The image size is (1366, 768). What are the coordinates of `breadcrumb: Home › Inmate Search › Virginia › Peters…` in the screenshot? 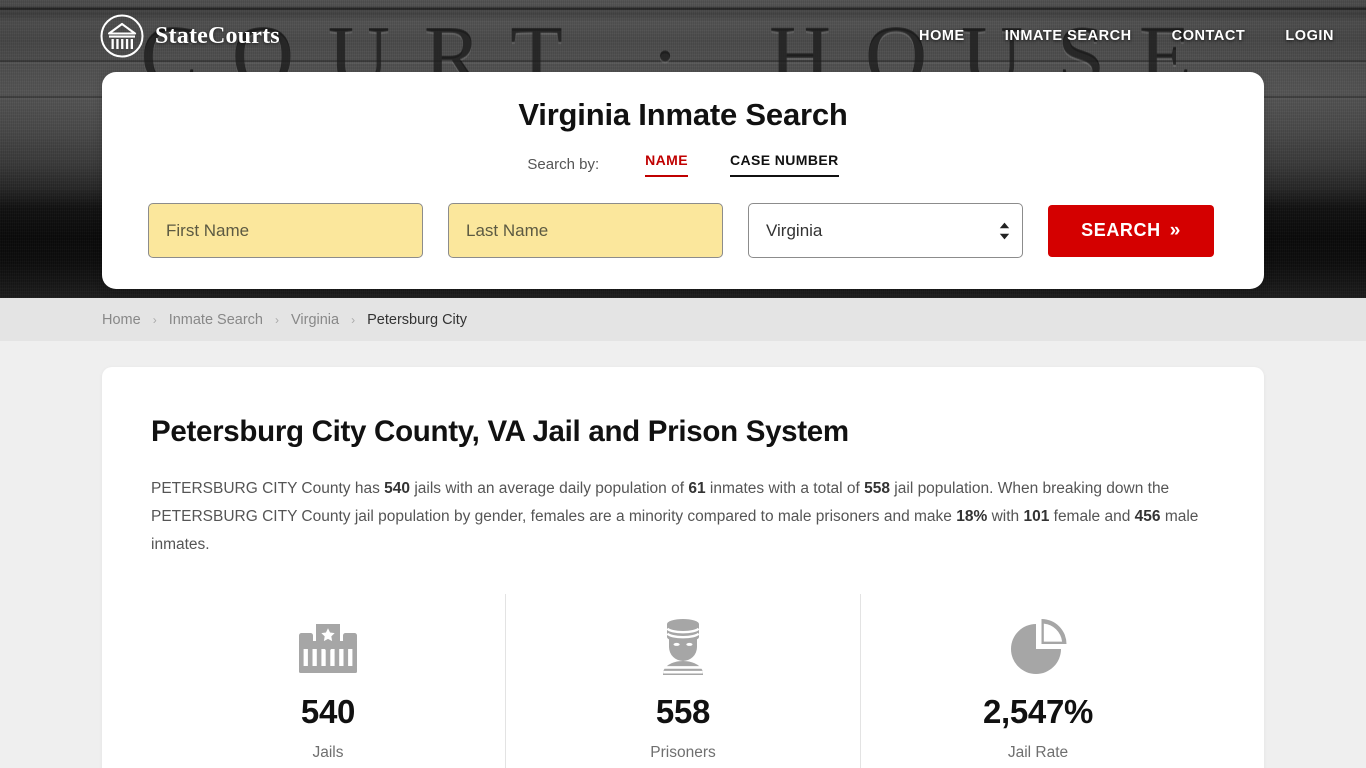 It's located at (284, 320).